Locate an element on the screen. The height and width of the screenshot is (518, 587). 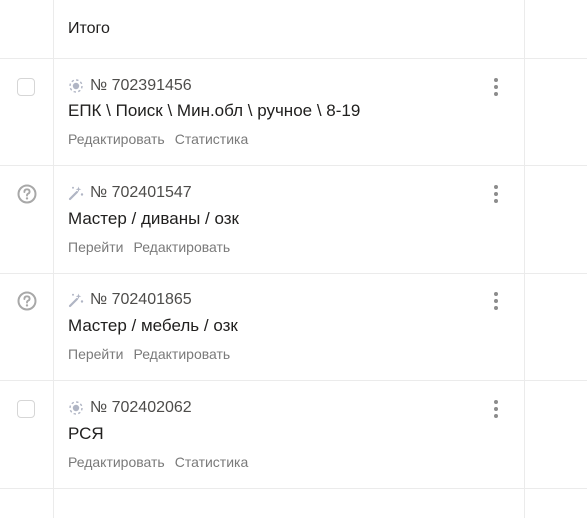
campaign-name: Мастер / мебель / озк is located at coordinates (153, 326).